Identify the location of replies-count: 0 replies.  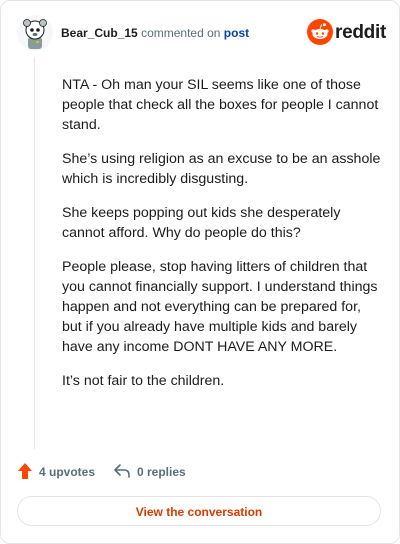
(161, 472).